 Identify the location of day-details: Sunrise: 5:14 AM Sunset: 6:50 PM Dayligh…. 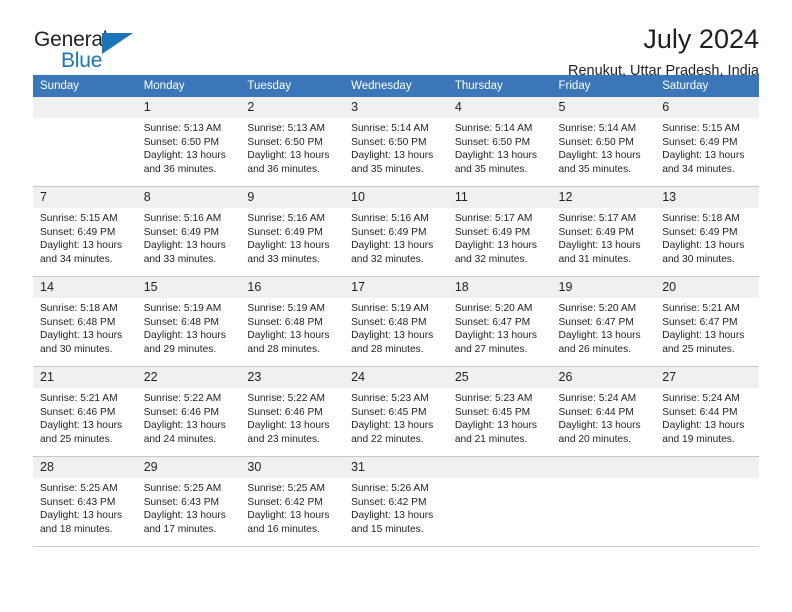
(500, 147).